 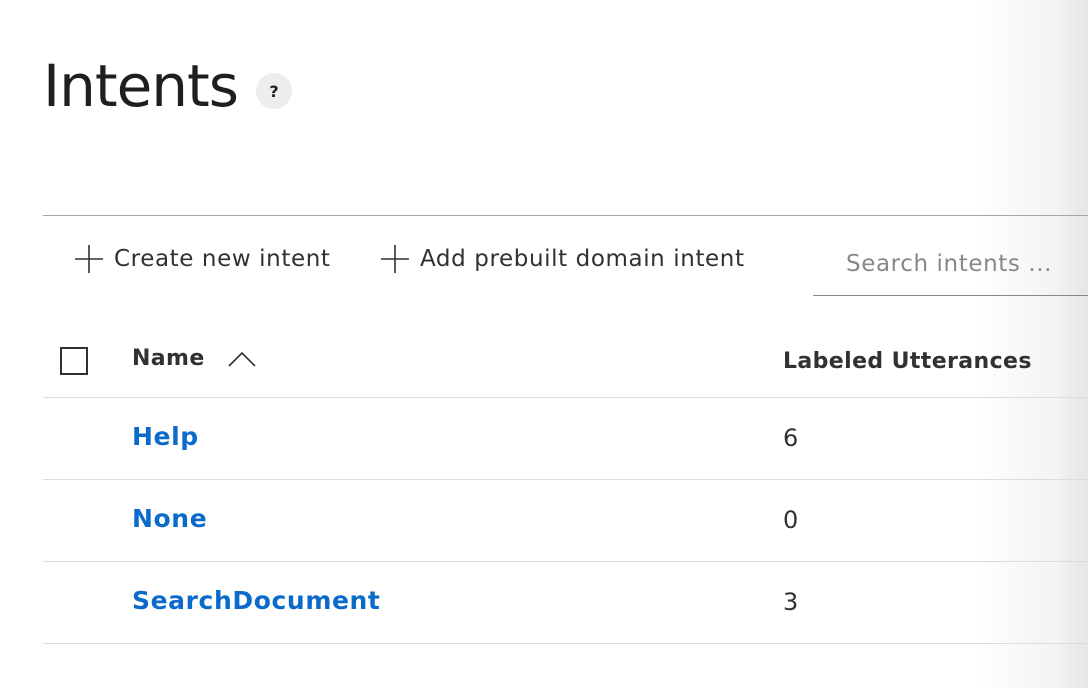 I want to click on intent-link: None, so click(x=169, y=518).